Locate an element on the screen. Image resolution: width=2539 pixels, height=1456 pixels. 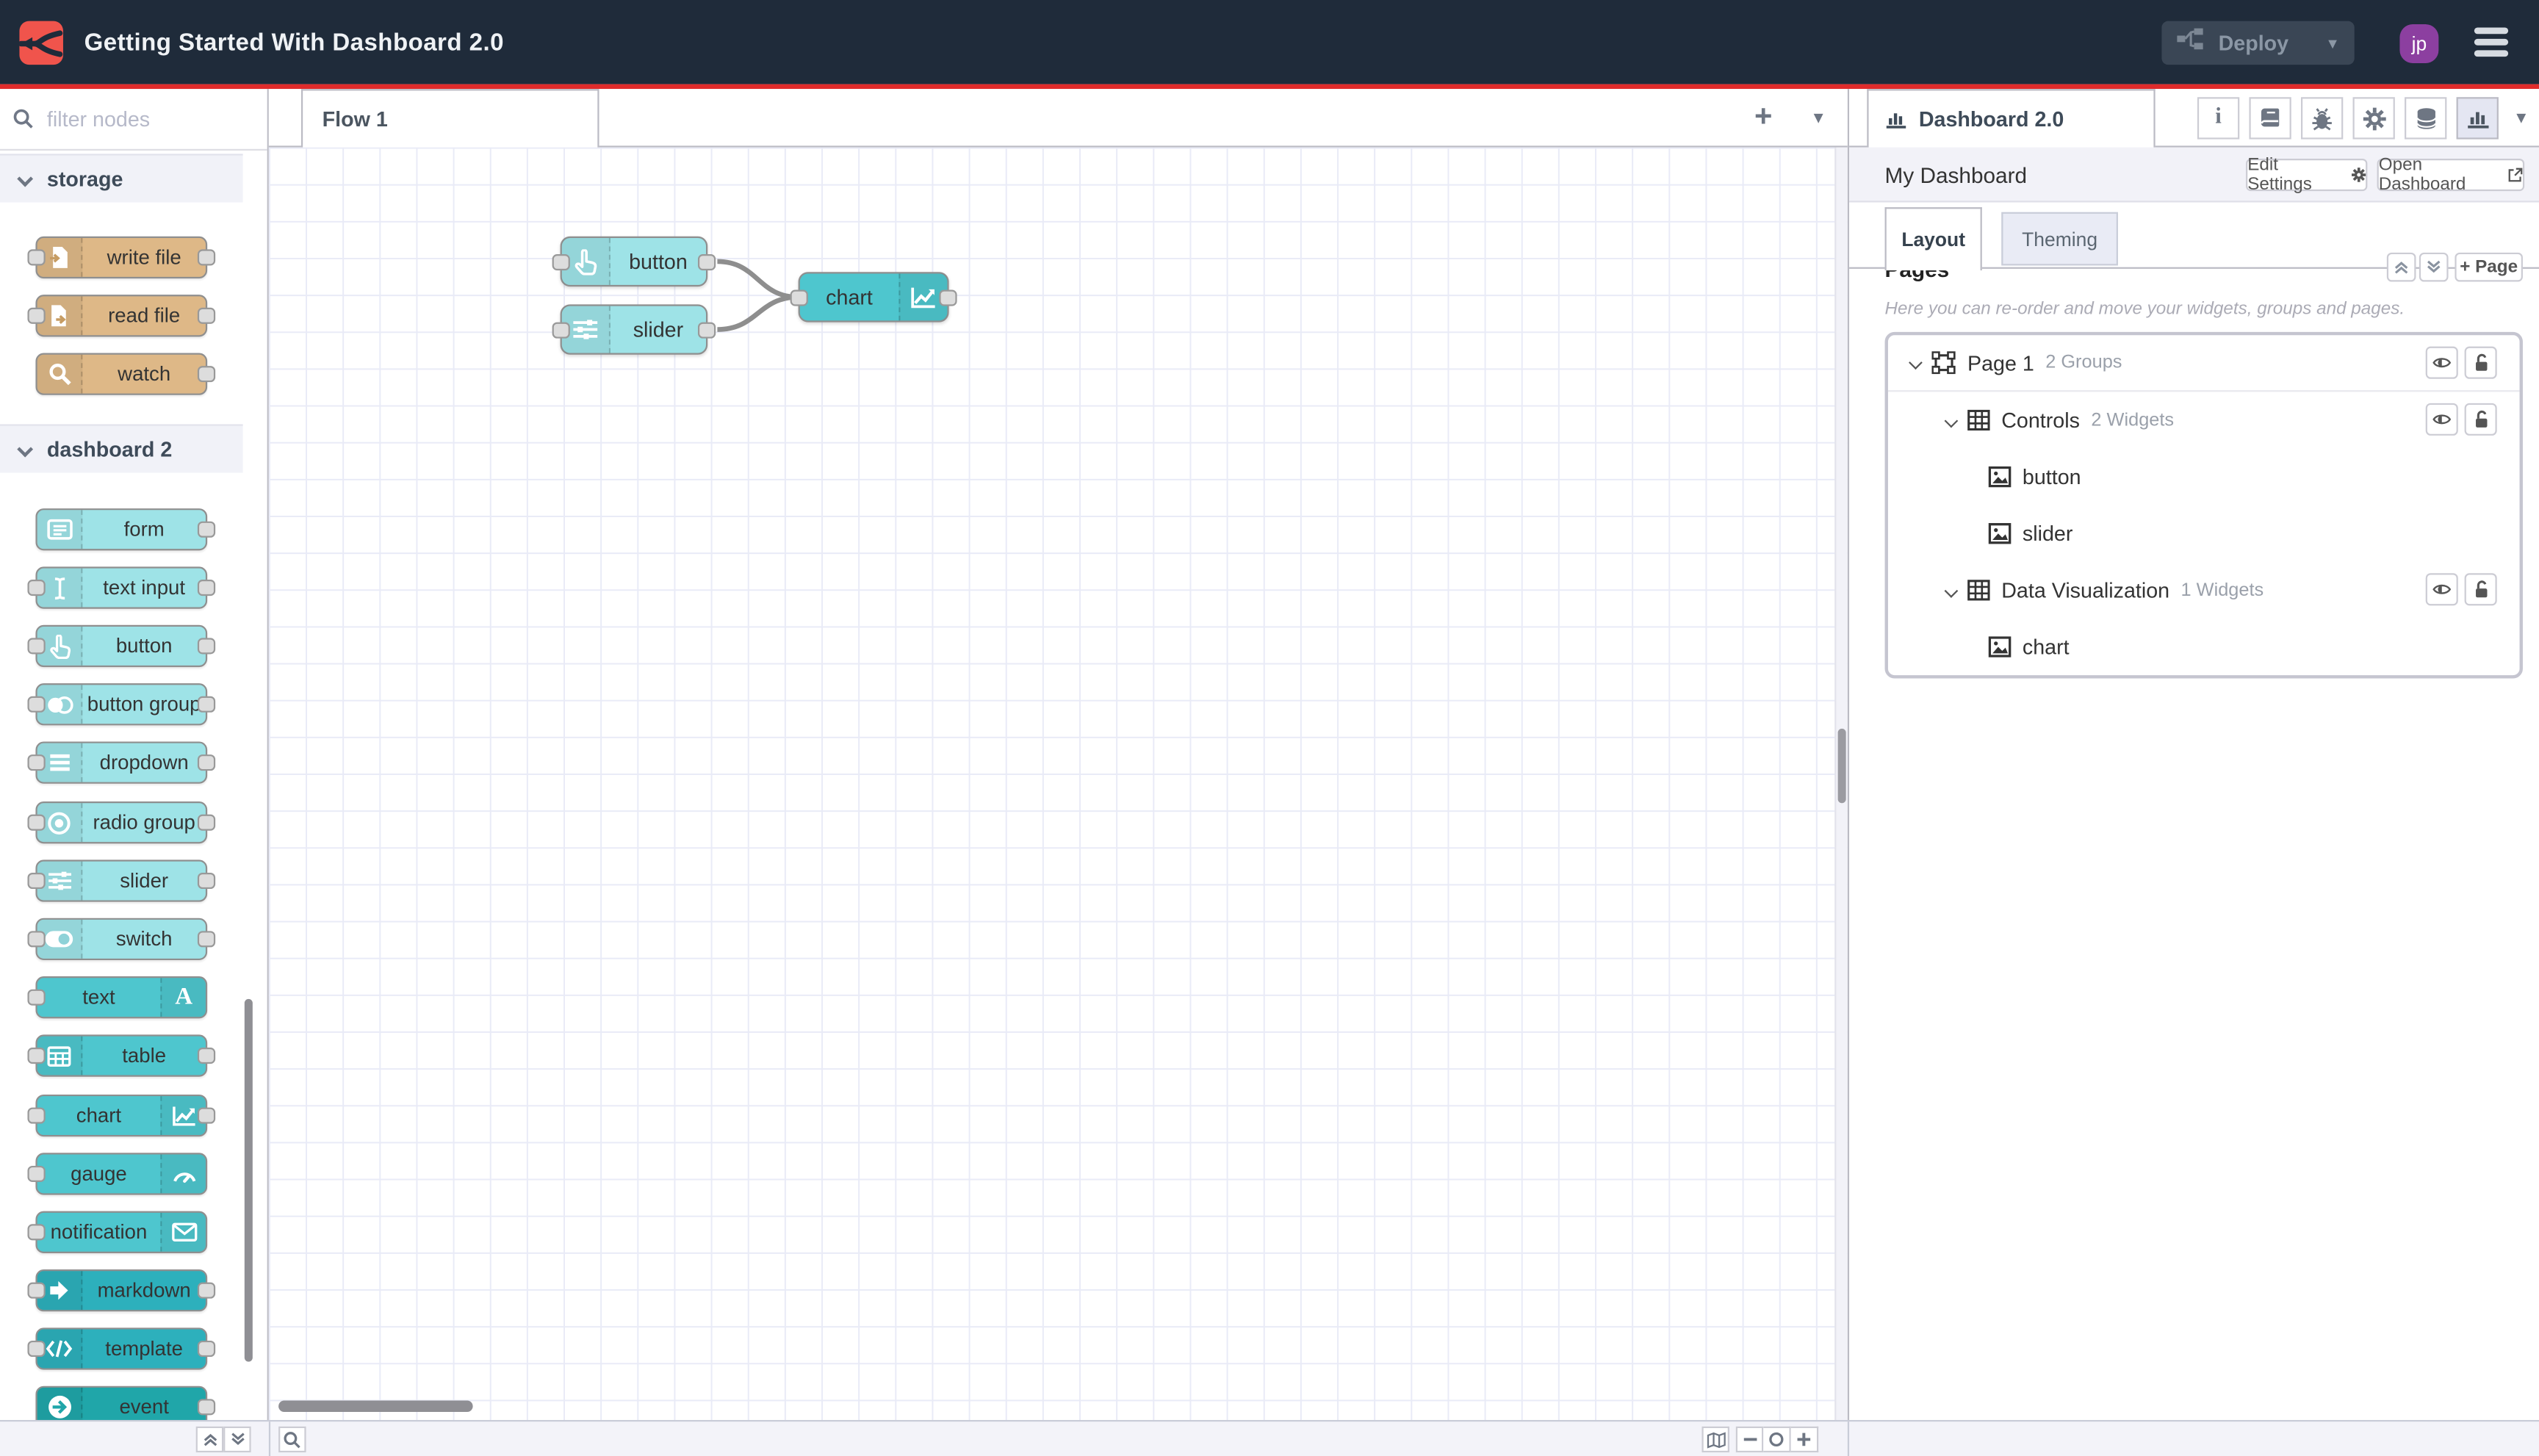
open-dashboard-button: Open Dashboard is located at coordinates (2451, 175).